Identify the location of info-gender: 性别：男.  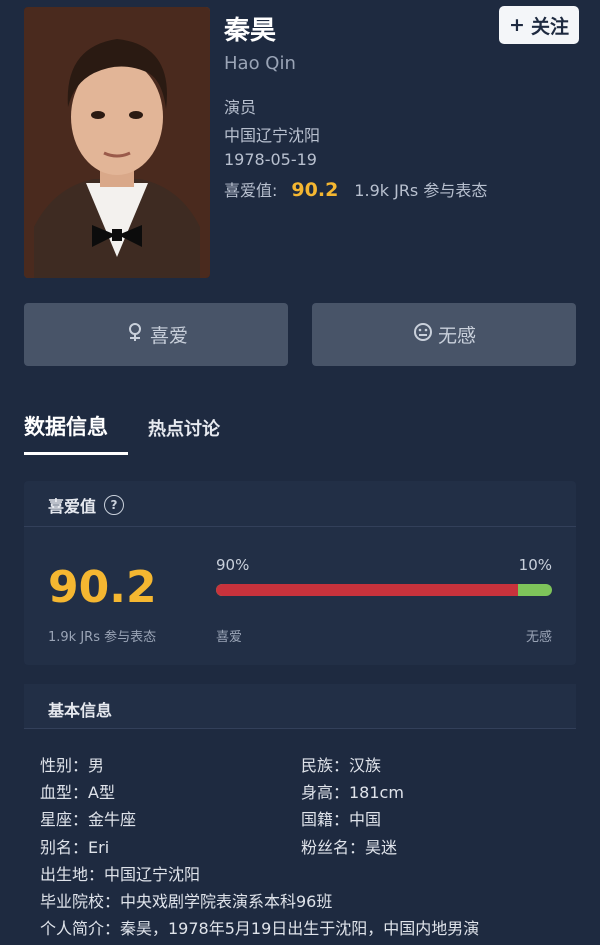
(72, 765).